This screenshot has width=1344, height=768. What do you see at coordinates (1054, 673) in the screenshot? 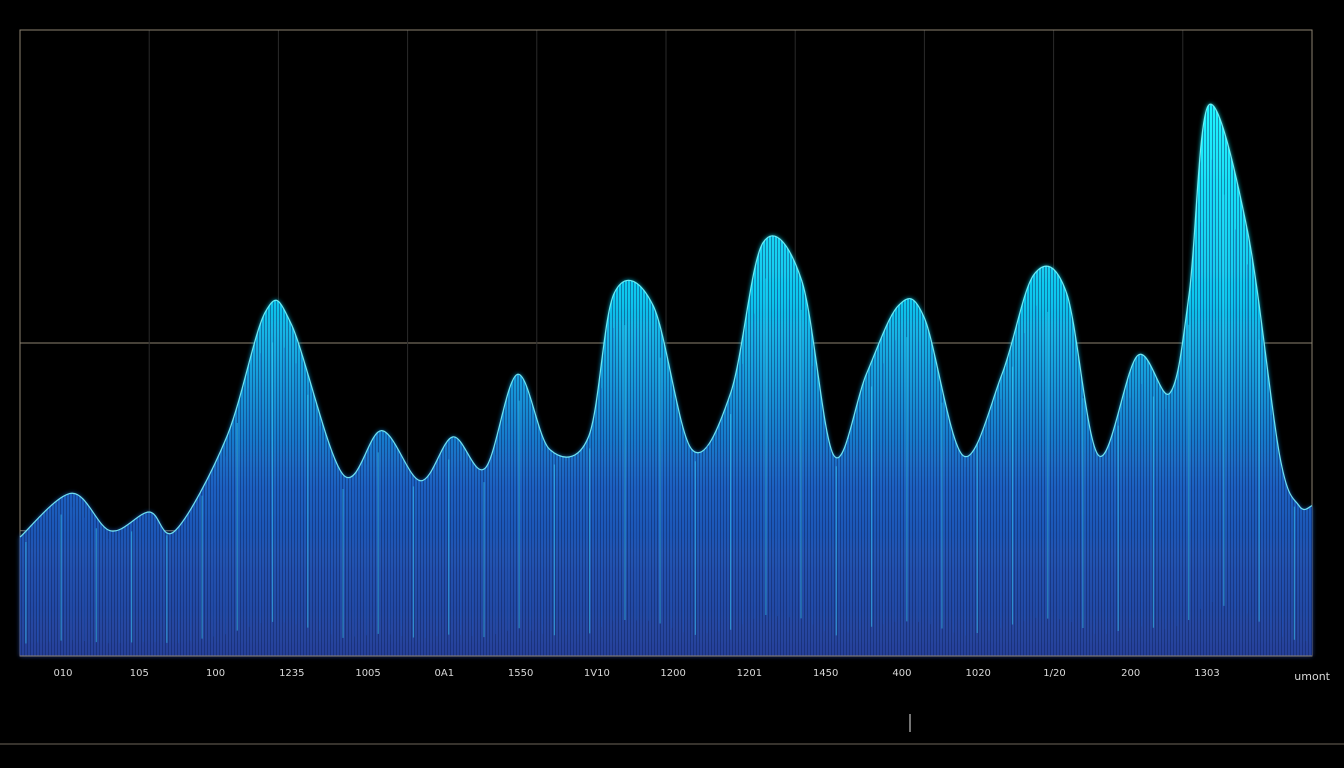
I see `x-tick-label: 1/20` at bounding box center [1054, 673].